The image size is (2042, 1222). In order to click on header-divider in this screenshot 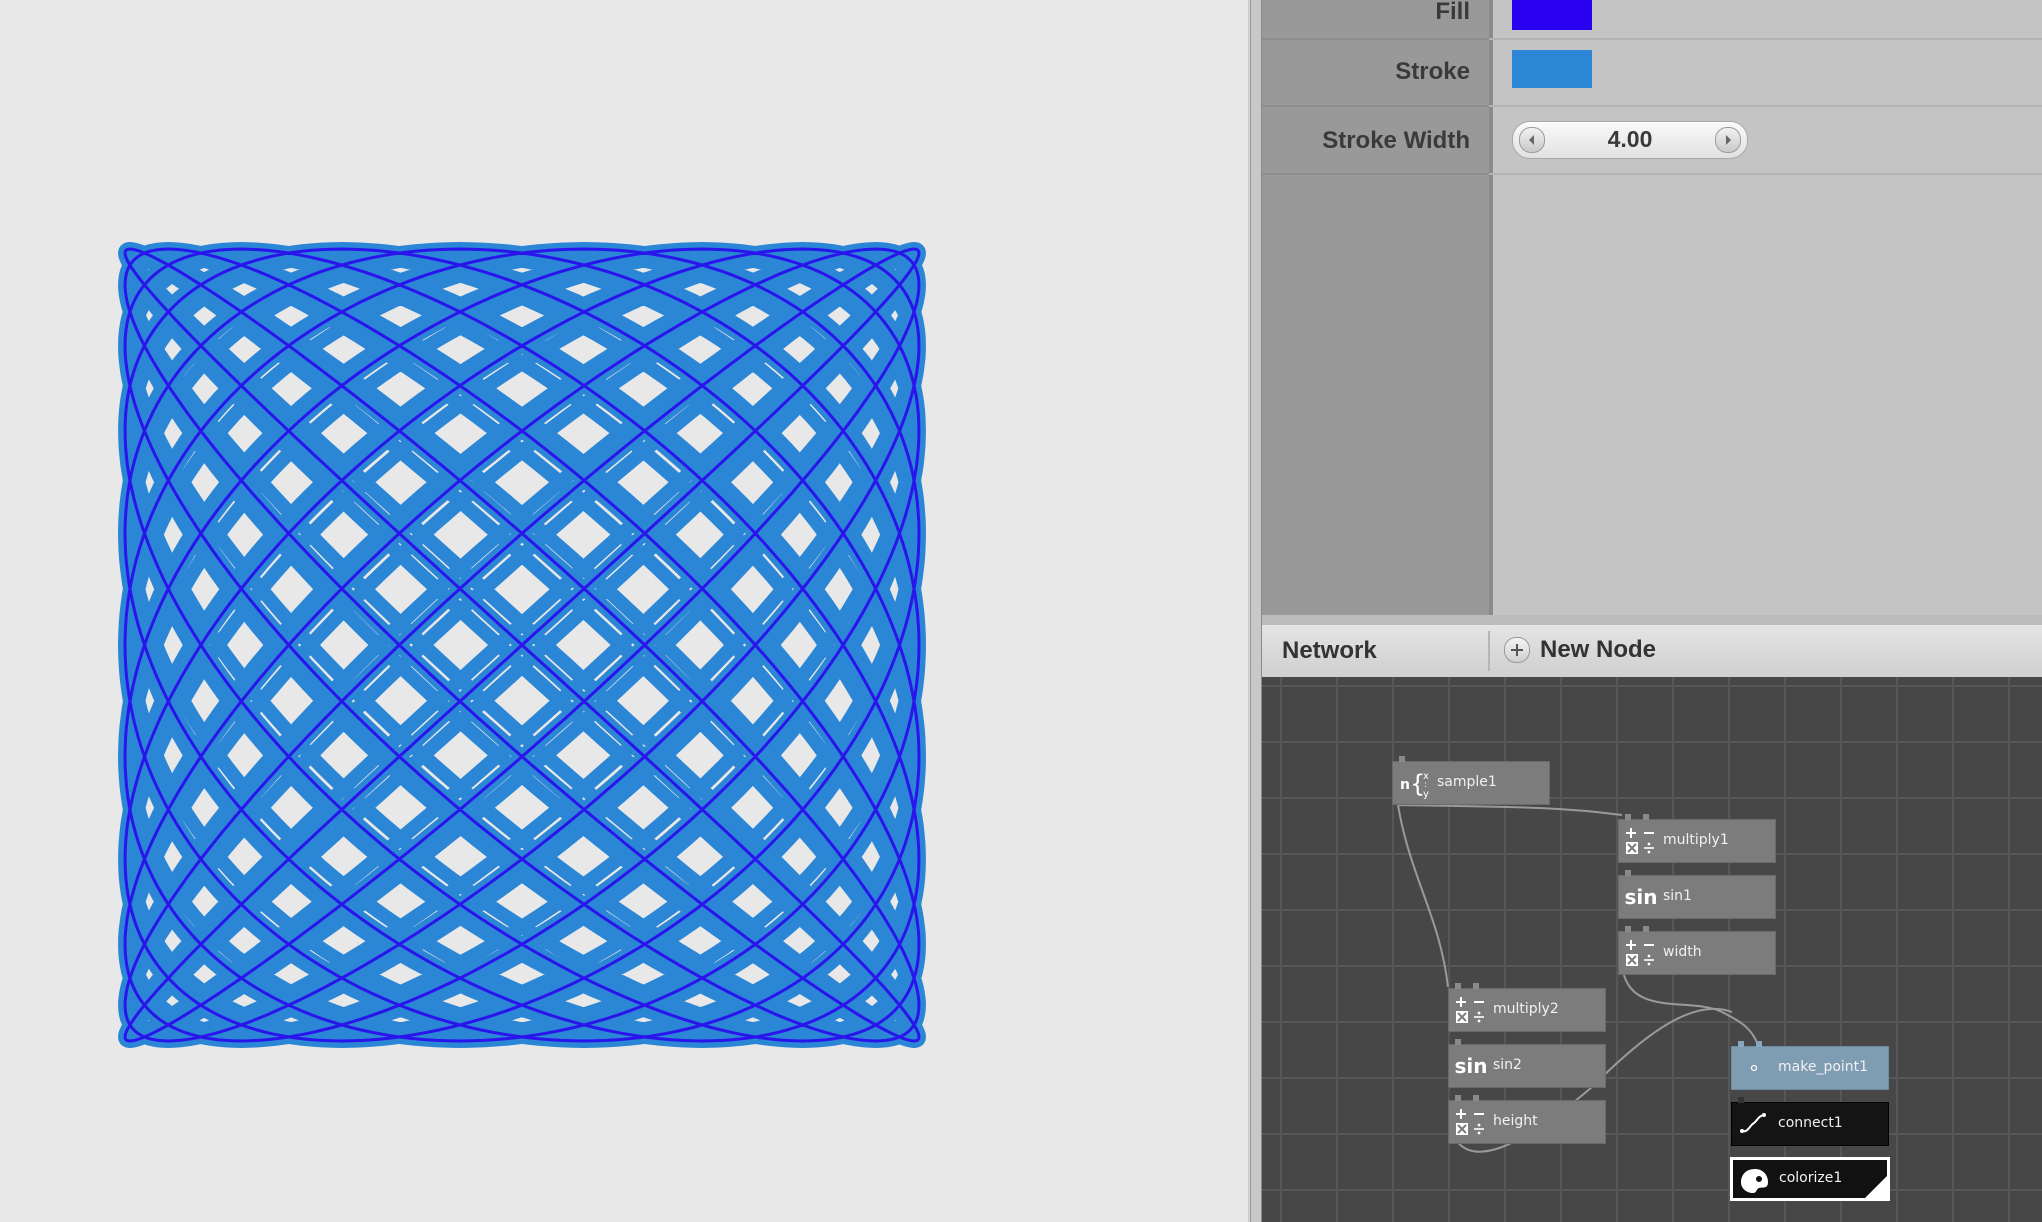, I will do `click(1489, 651)`.